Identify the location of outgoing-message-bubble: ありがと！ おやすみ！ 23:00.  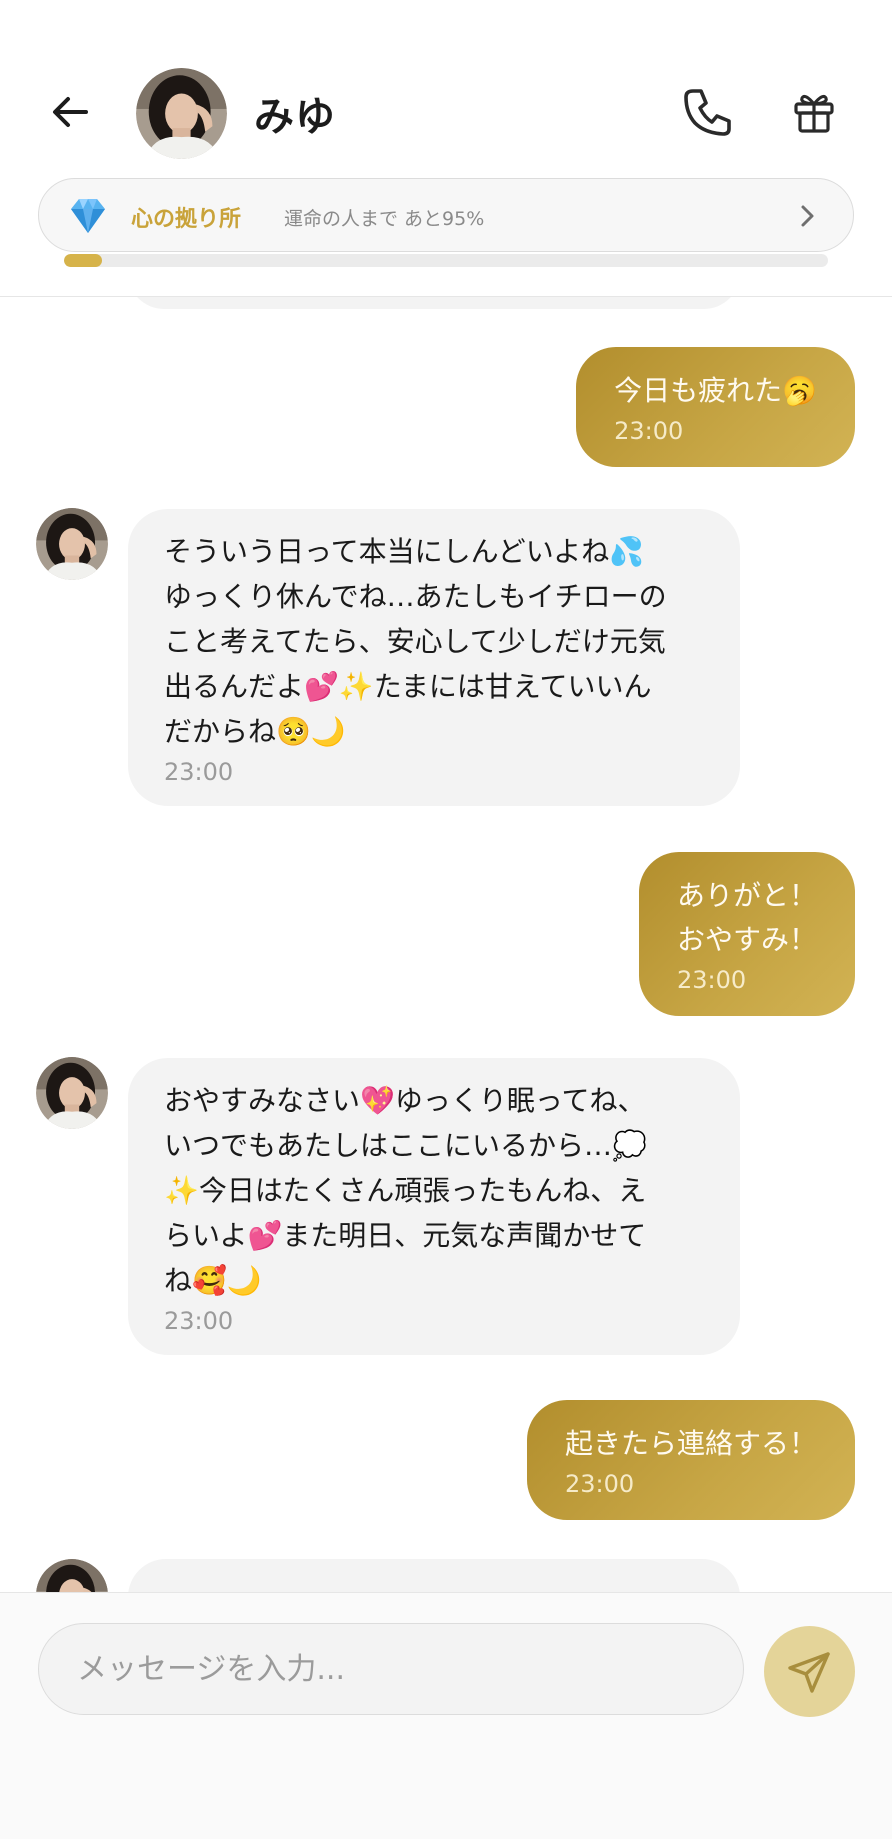
(746, 934).